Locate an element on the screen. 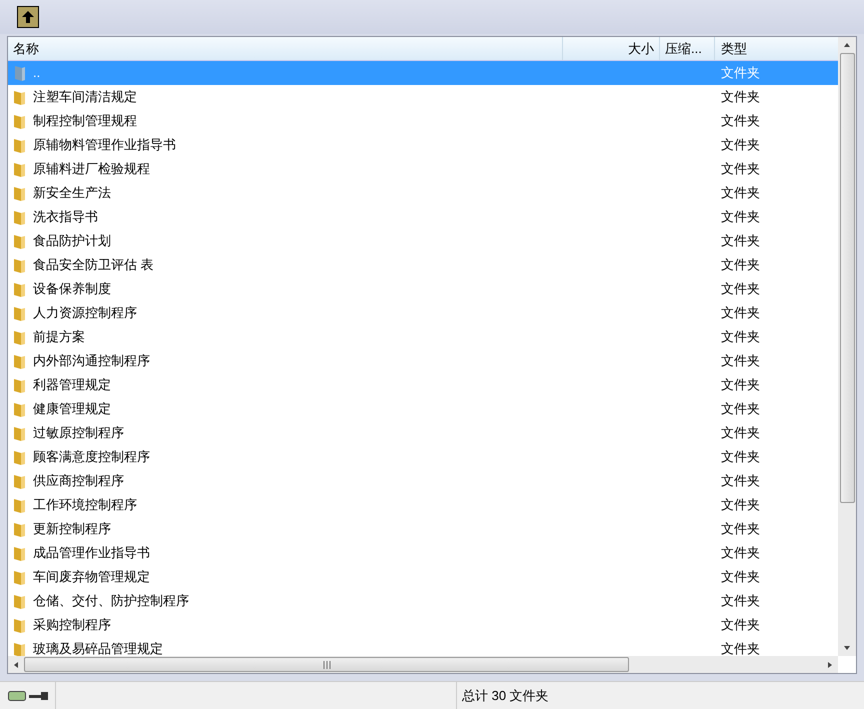  file-name: 人力资源控制程序 is located at coordinates (85, 313).